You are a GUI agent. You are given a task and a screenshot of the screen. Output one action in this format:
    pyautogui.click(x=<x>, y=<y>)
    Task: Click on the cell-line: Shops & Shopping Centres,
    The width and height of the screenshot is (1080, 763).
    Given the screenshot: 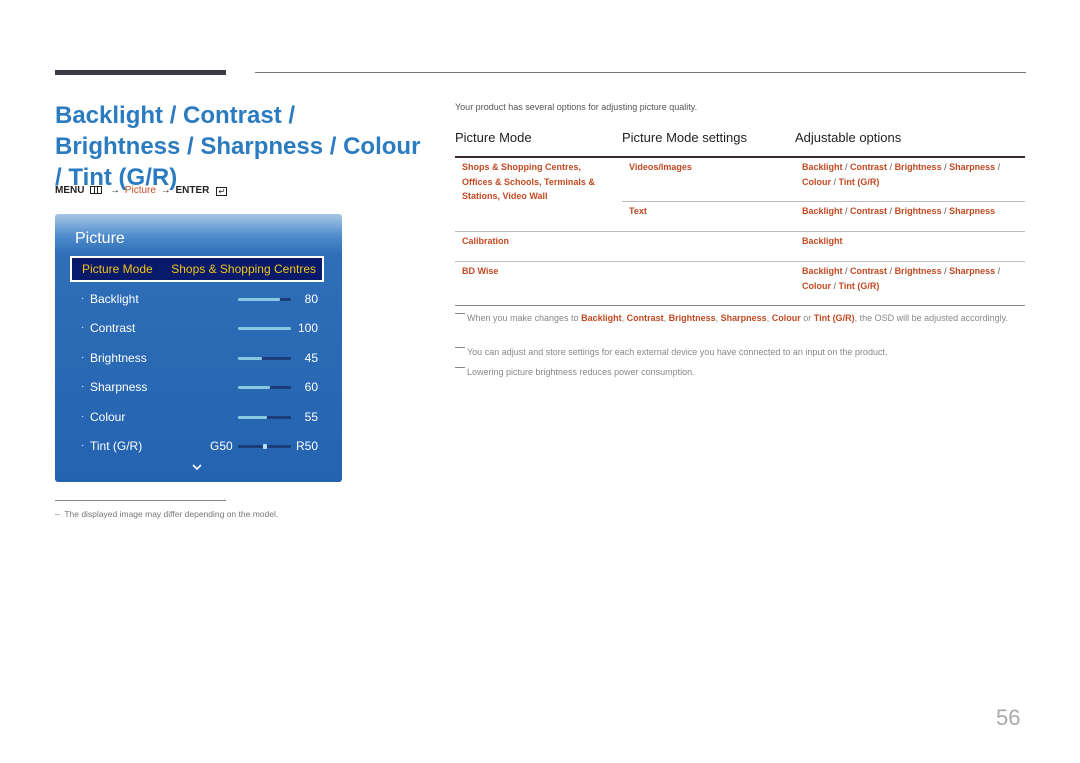 What is the action you would take?
    pyautogui.click(x=522, y=167)
    